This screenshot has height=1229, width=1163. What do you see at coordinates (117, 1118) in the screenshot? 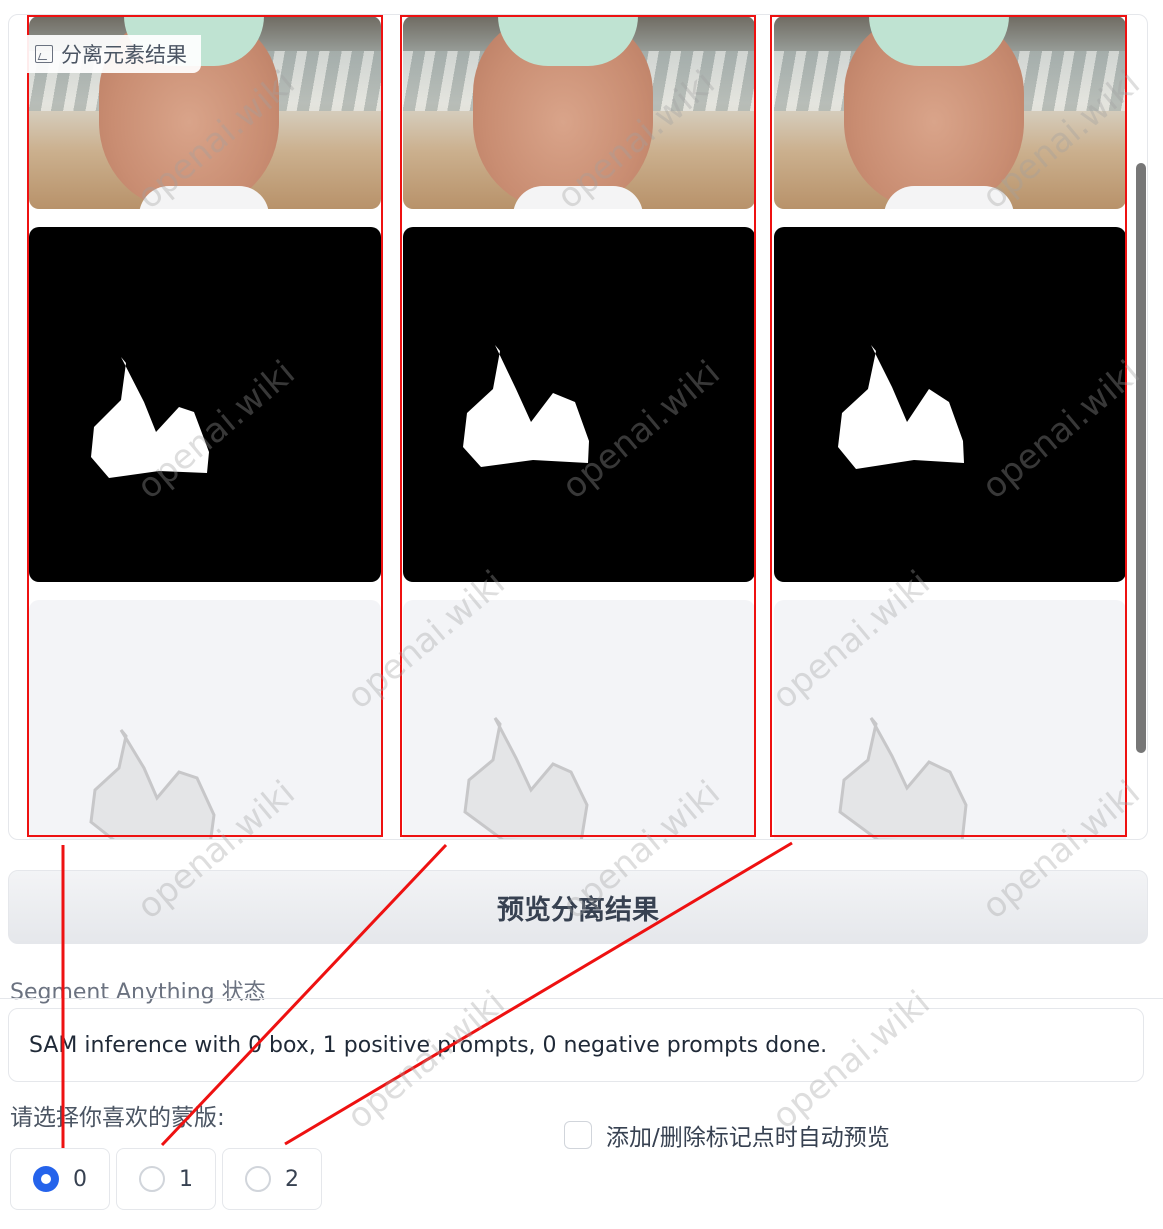
I see `mask-choice-label: 请选择你喜欢的蒙版:` at bounding box center [117, 1118].